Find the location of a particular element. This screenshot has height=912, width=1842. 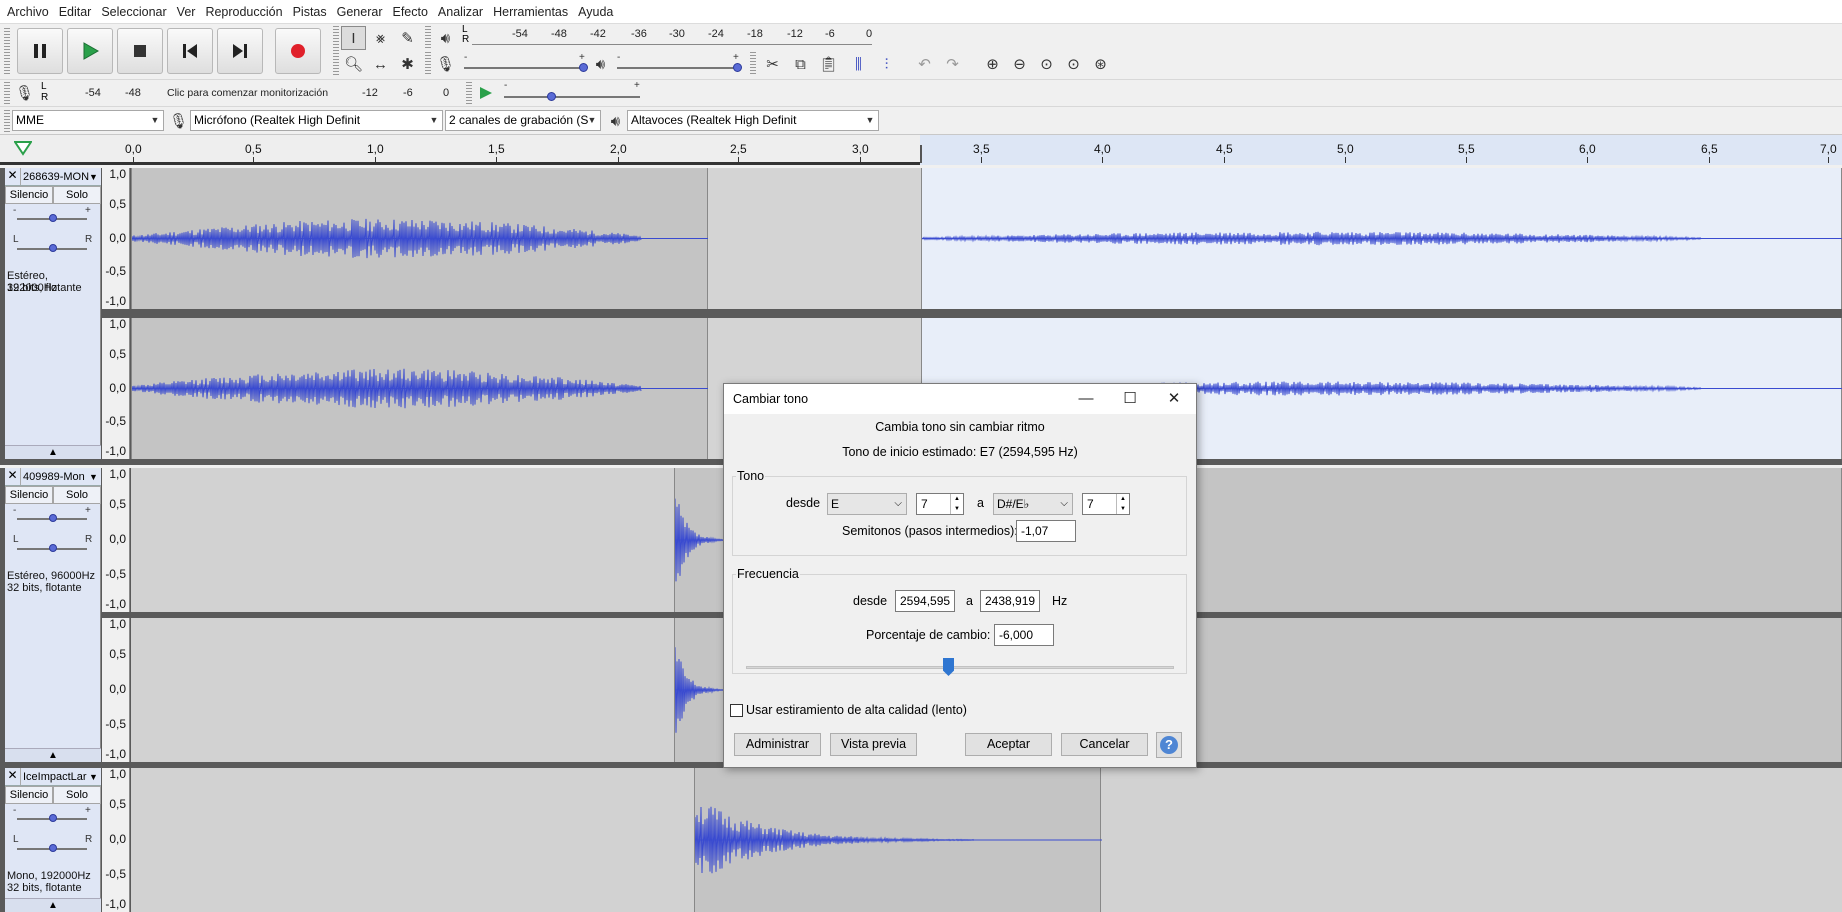

semitones-input: -1,07 is located at coordinates (1046, 531).